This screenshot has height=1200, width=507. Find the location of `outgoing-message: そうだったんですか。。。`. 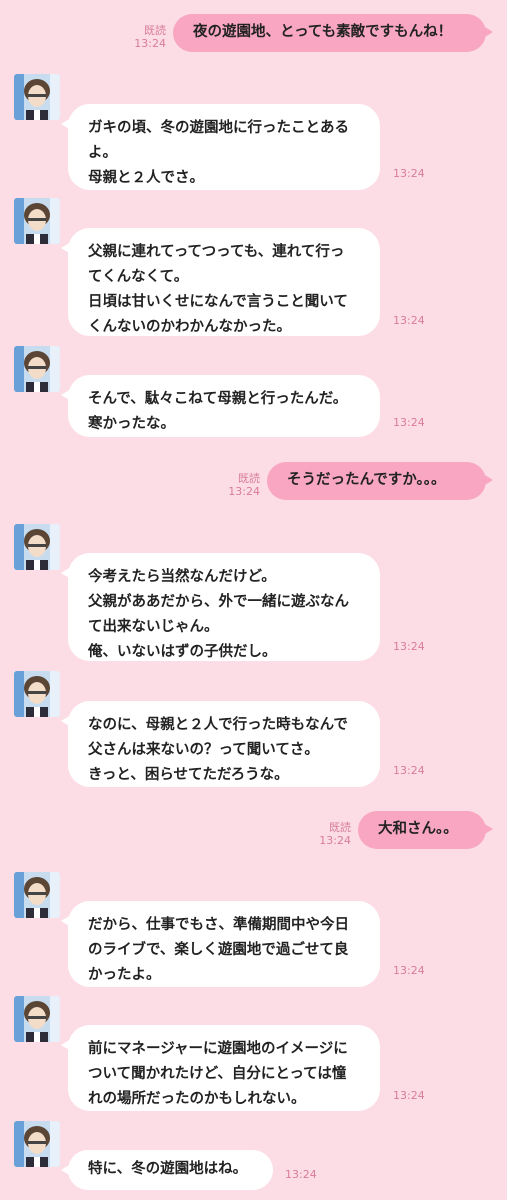

outgoing-message: そうだったんですか。。。 is located at coordinates (380, 481).